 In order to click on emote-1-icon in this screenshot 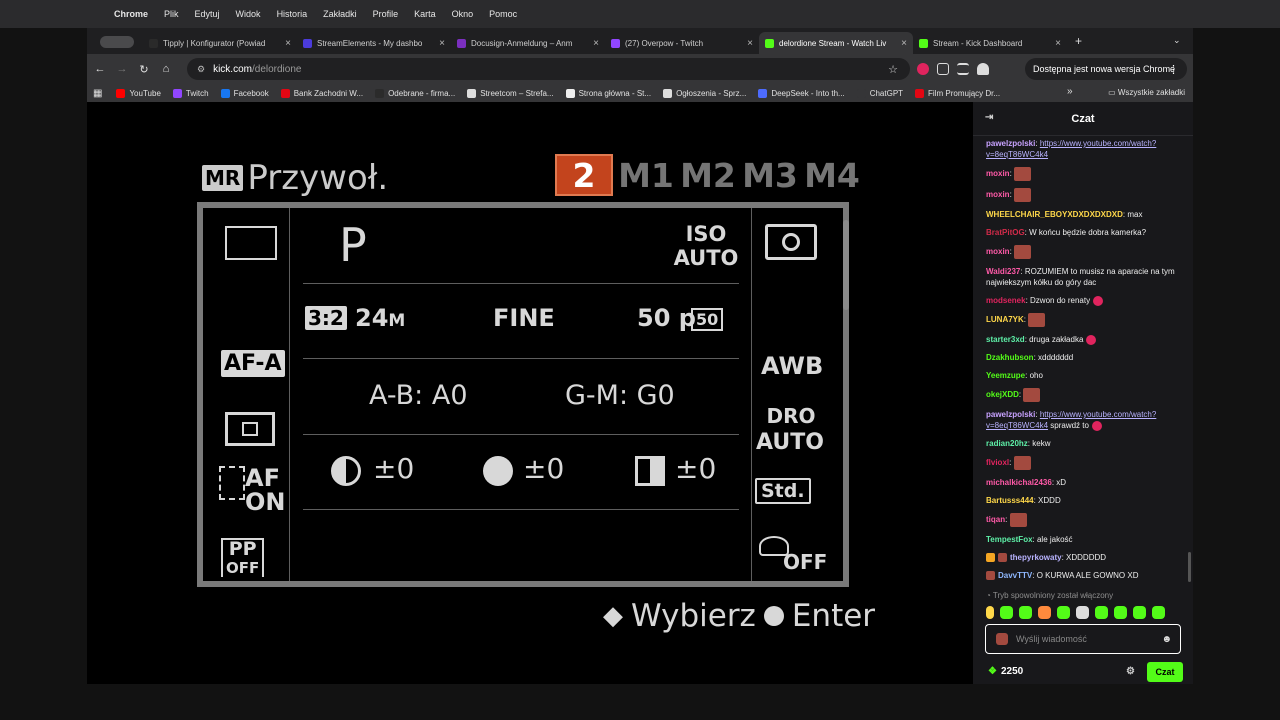, I will do `click(990, 612)`.